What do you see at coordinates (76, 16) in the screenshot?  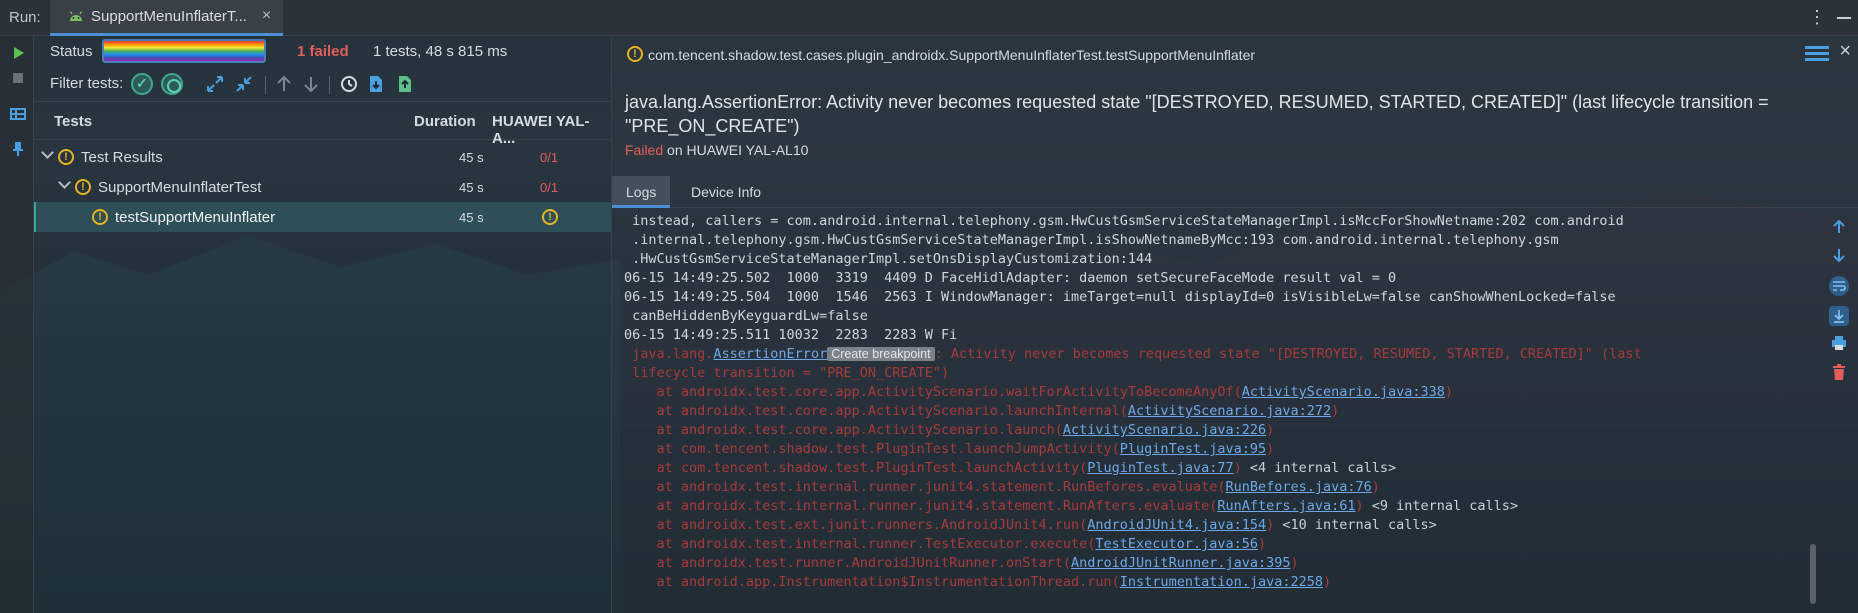 I see `android-icon` at bounding box center [76, 16].